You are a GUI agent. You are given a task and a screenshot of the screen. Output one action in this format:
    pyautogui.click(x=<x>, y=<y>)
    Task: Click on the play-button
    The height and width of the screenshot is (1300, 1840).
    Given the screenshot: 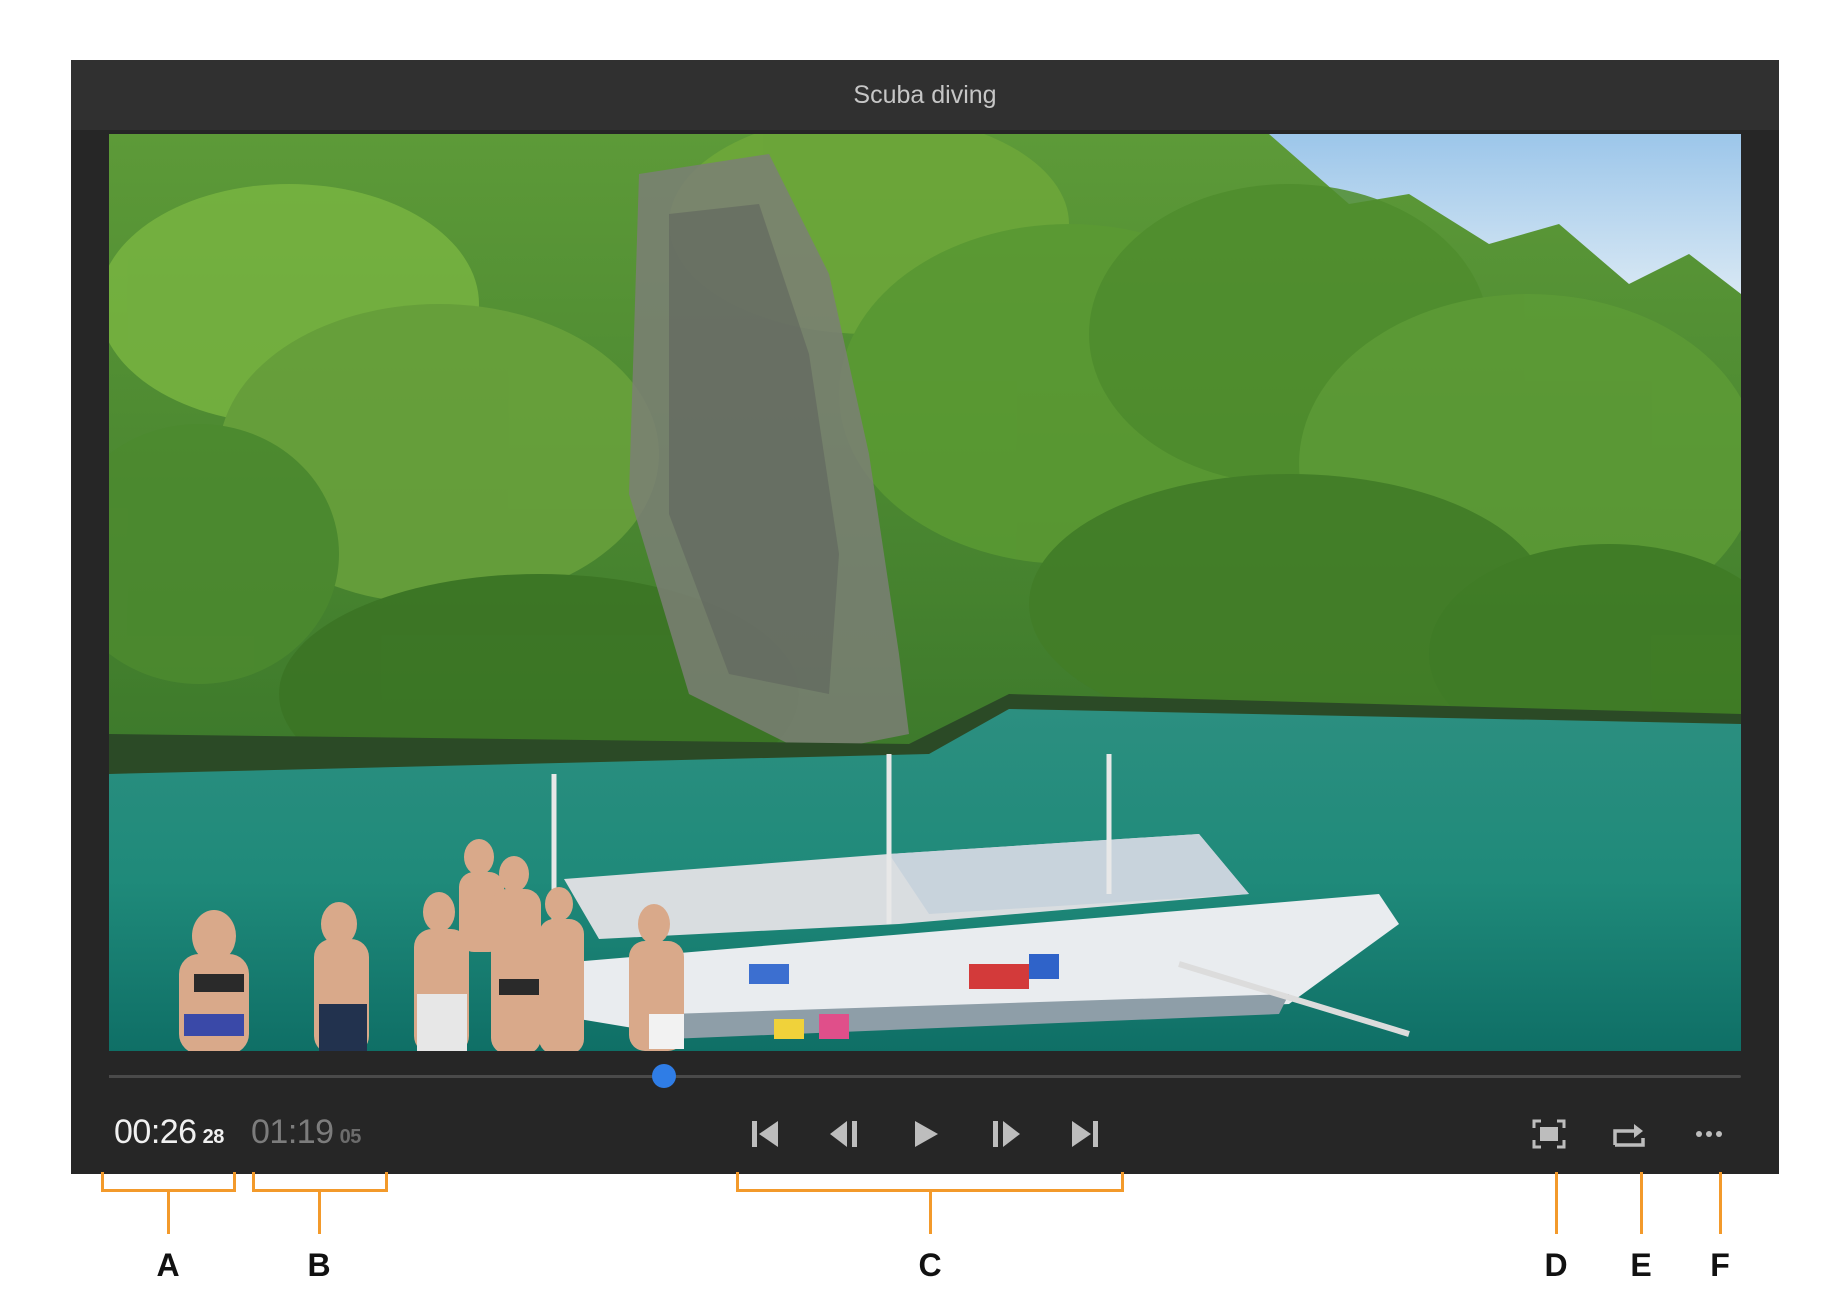 What is the action you would take?
    pyautogui.click(x=925, y=1134)
    